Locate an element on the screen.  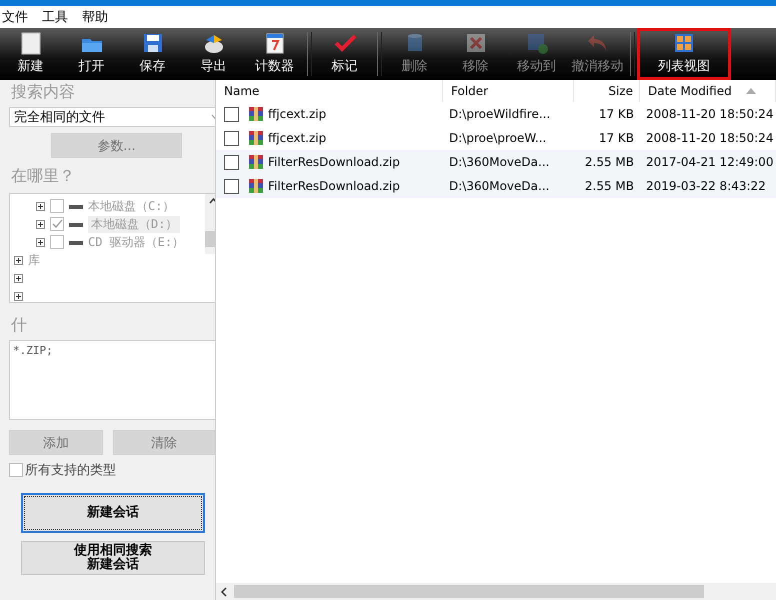
column-header: Date Modified is located at coordinates (708, 91).